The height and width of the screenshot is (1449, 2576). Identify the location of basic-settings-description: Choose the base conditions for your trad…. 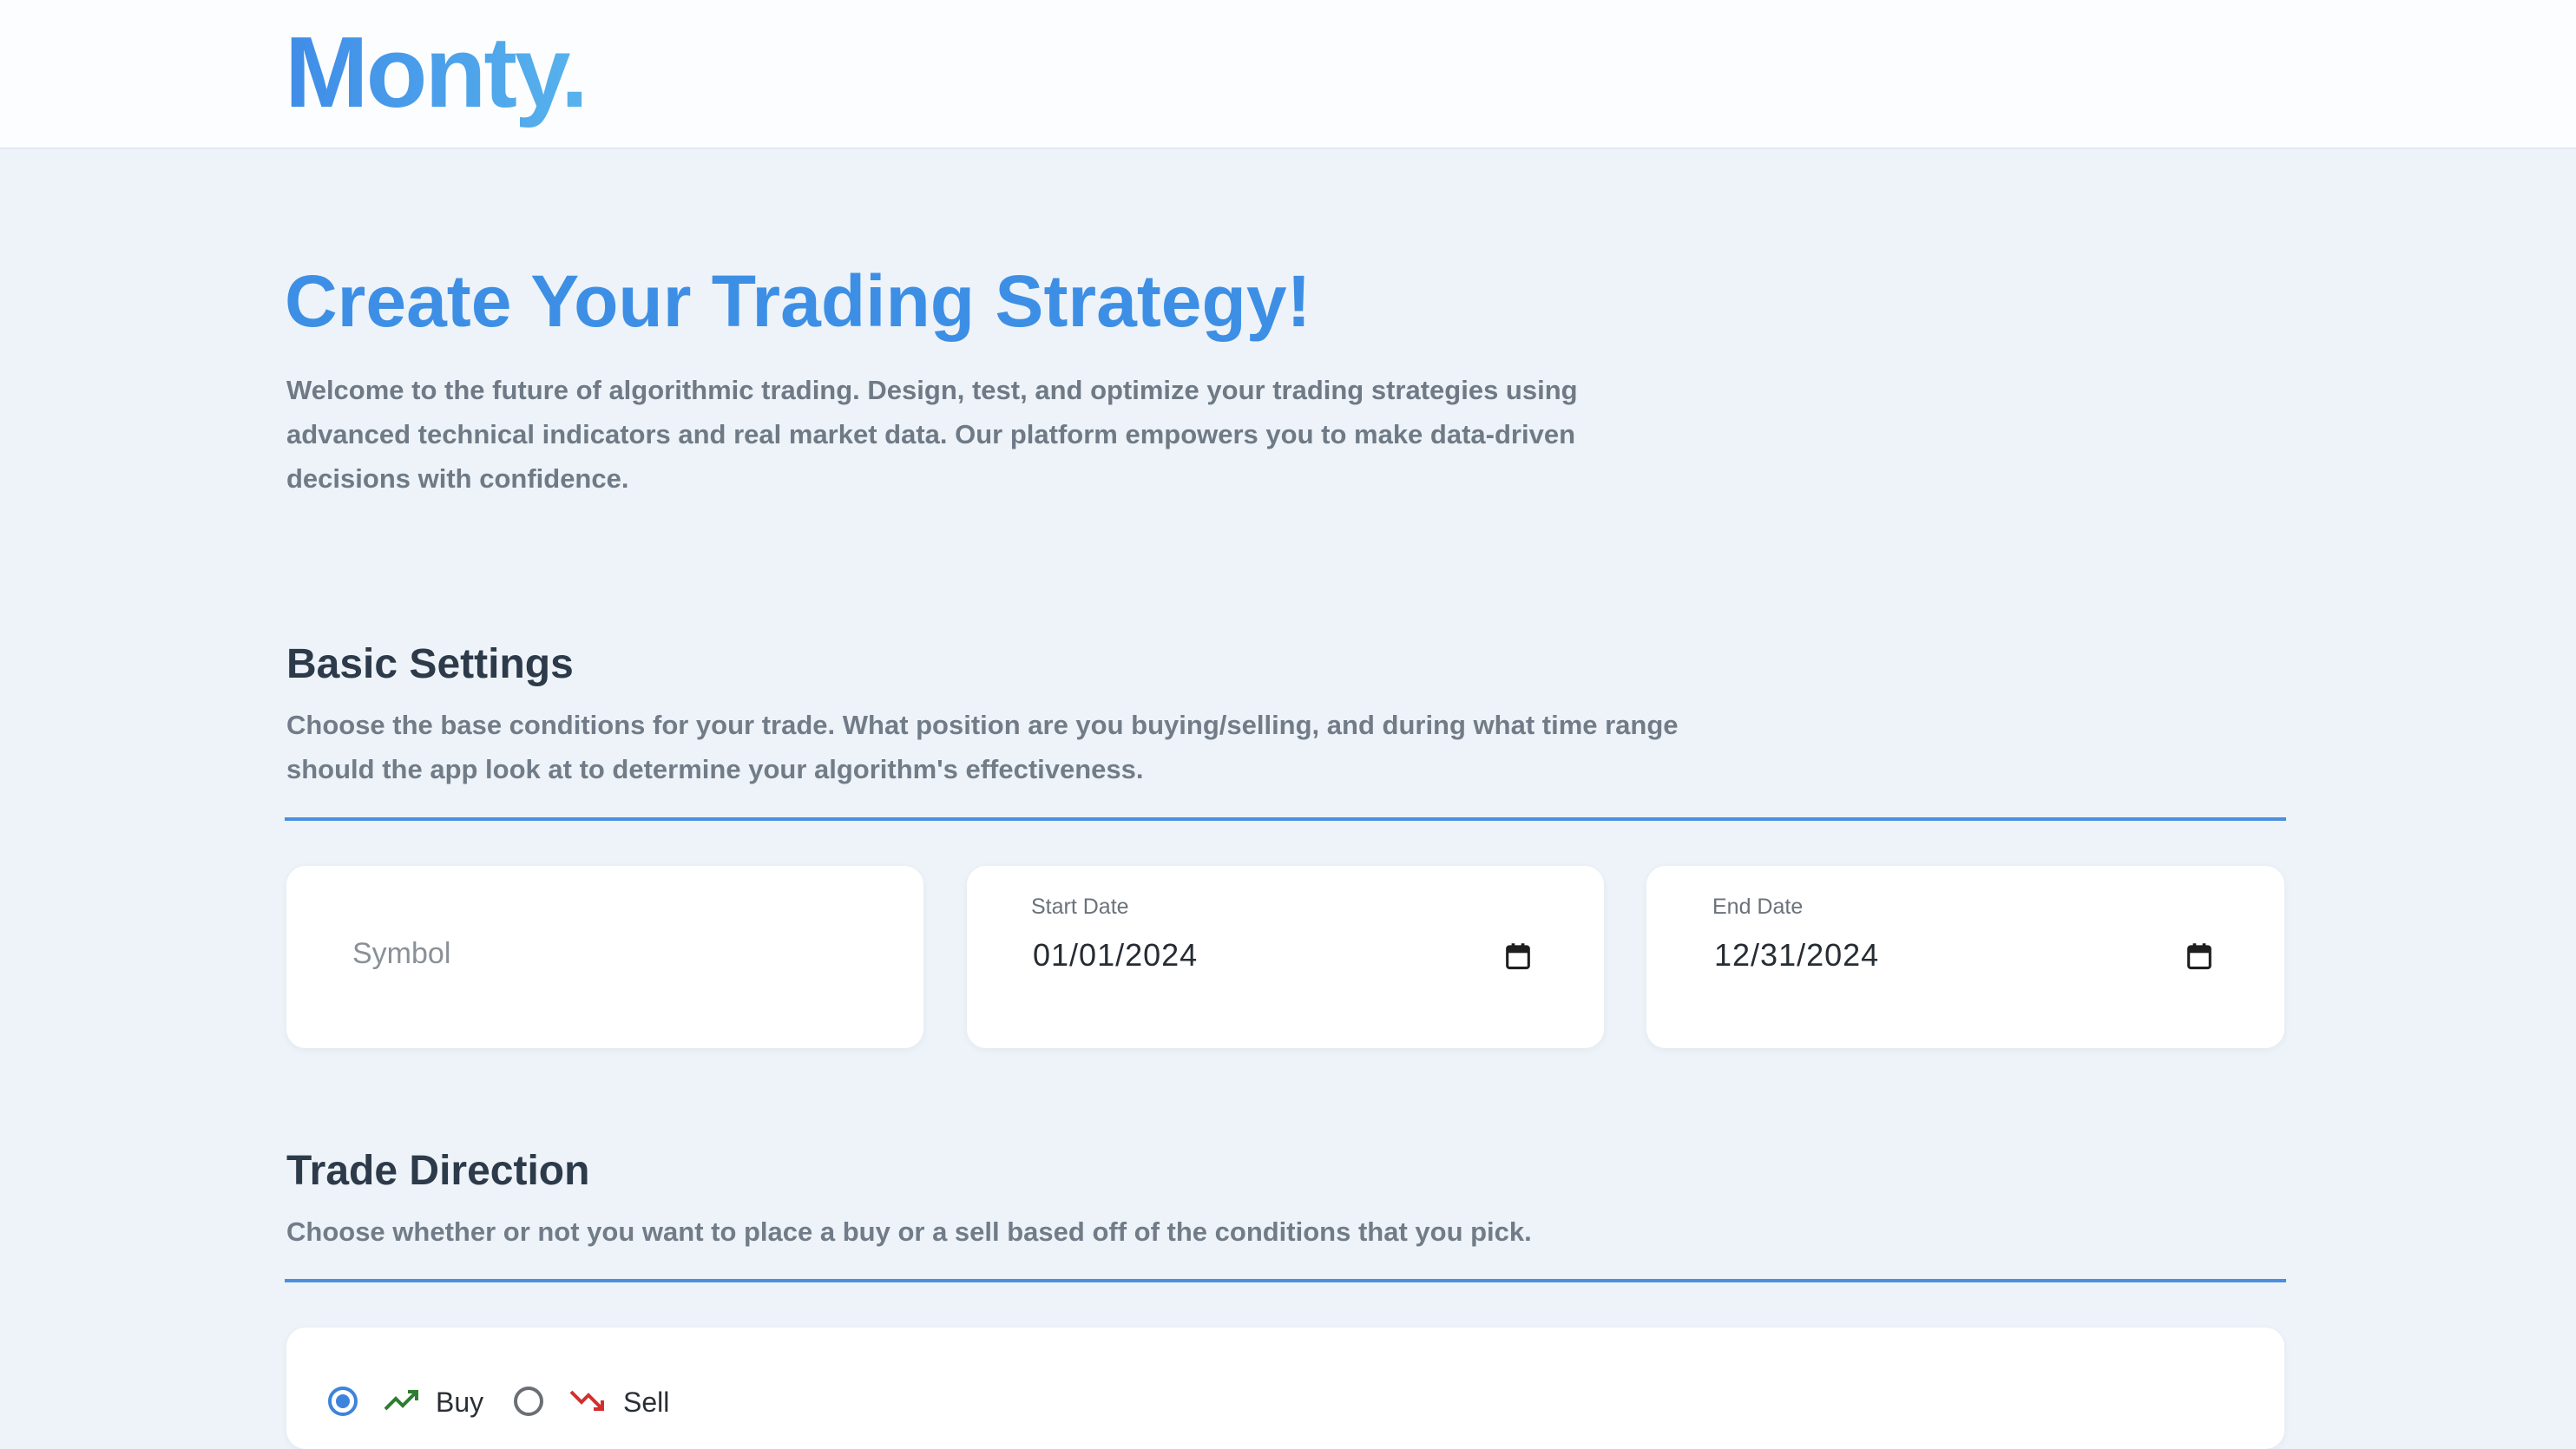
(983, 747).